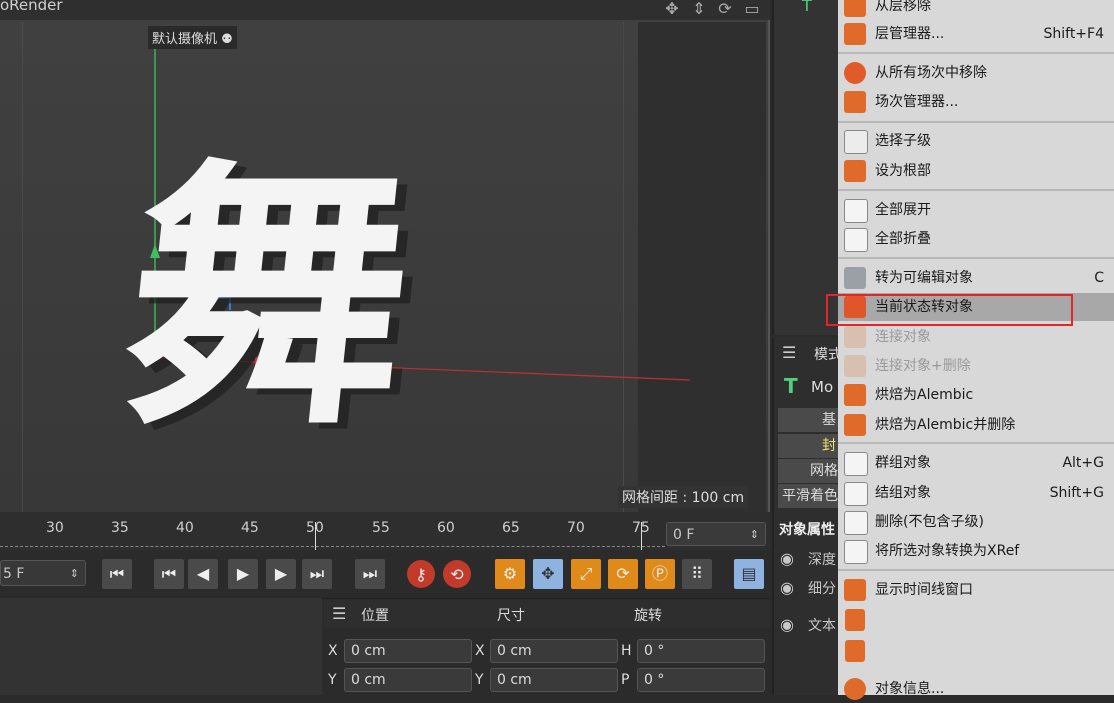 The height and width of the screenshot is (703, 1114). Describe the element at coordinates (317, 574) in the screenshot. I see `next-key-button: ⏭` at that location.